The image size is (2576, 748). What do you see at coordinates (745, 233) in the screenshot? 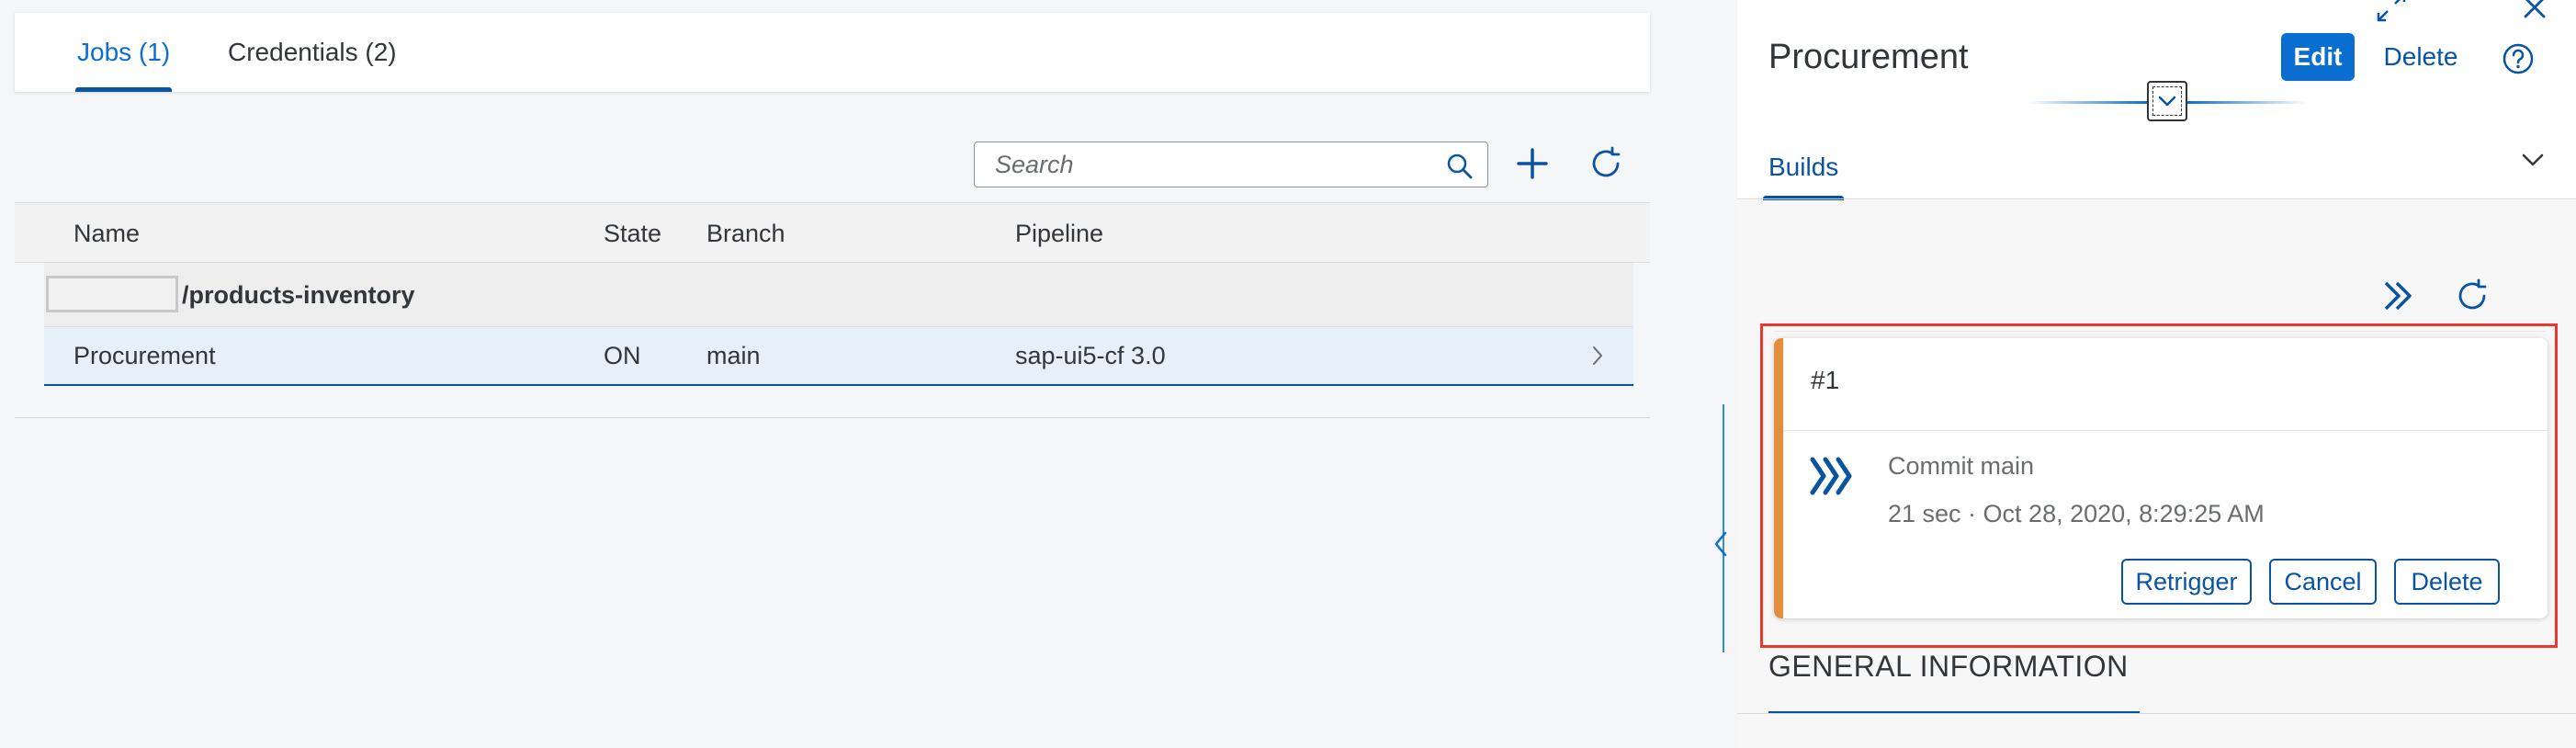
I see `column-header-branch: Branch` at bounding box center [745, 233].